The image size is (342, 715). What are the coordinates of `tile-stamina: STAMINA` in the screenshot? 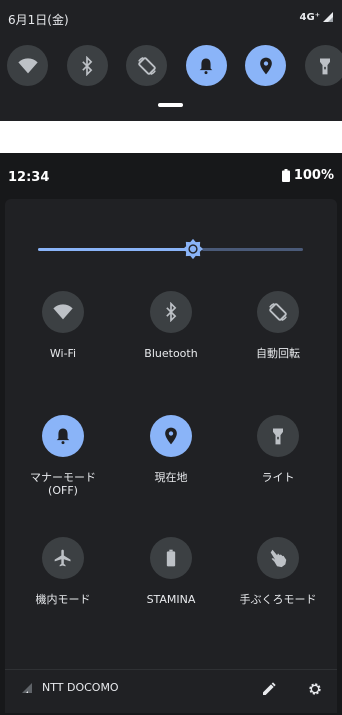 It's located at (171, 571).